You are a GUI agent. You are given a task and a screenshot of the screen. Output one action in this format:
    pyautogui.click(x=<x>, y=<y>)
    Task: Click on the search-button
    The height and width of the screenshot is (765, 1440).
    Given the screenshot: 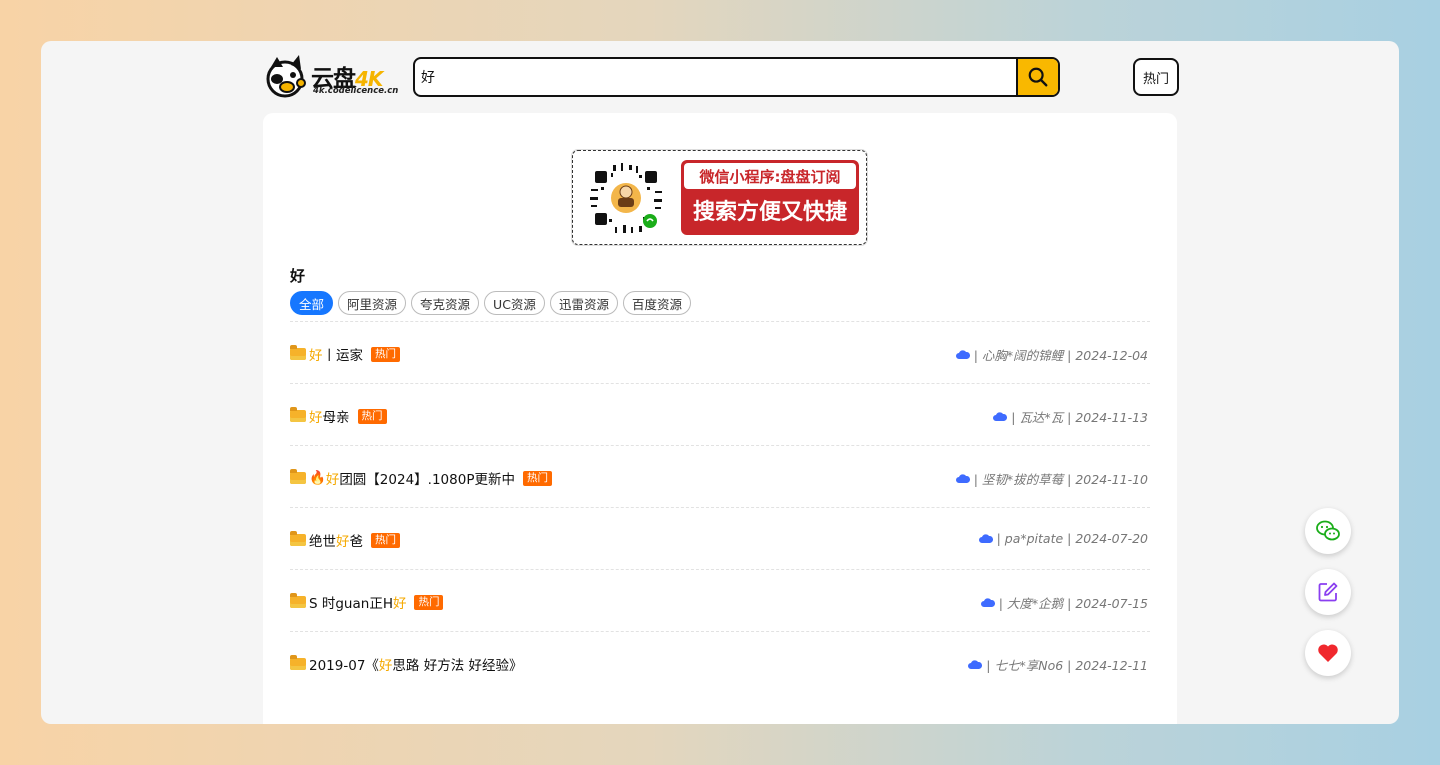 What is the action you would take?
    pyautogui.click(x=1037, y=77)
    